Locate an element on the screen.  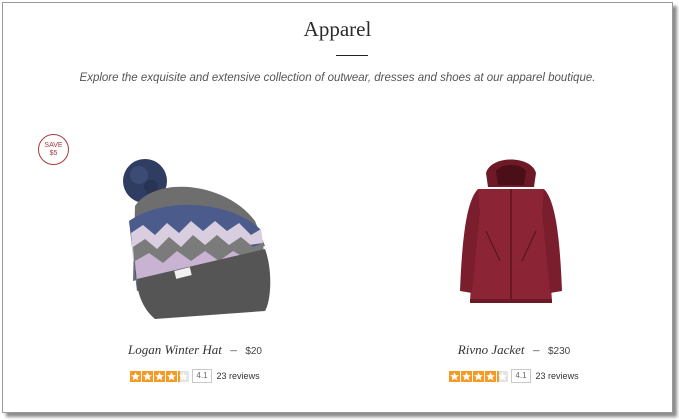
save-badge: SAVE $5 is located at coordinates (53, 149).